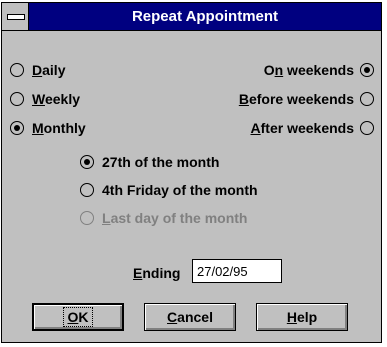  What do you see at coordinates (157, 273) in the screenshot?
I see `ending-label: Ending` at bounding box center [157, 273].